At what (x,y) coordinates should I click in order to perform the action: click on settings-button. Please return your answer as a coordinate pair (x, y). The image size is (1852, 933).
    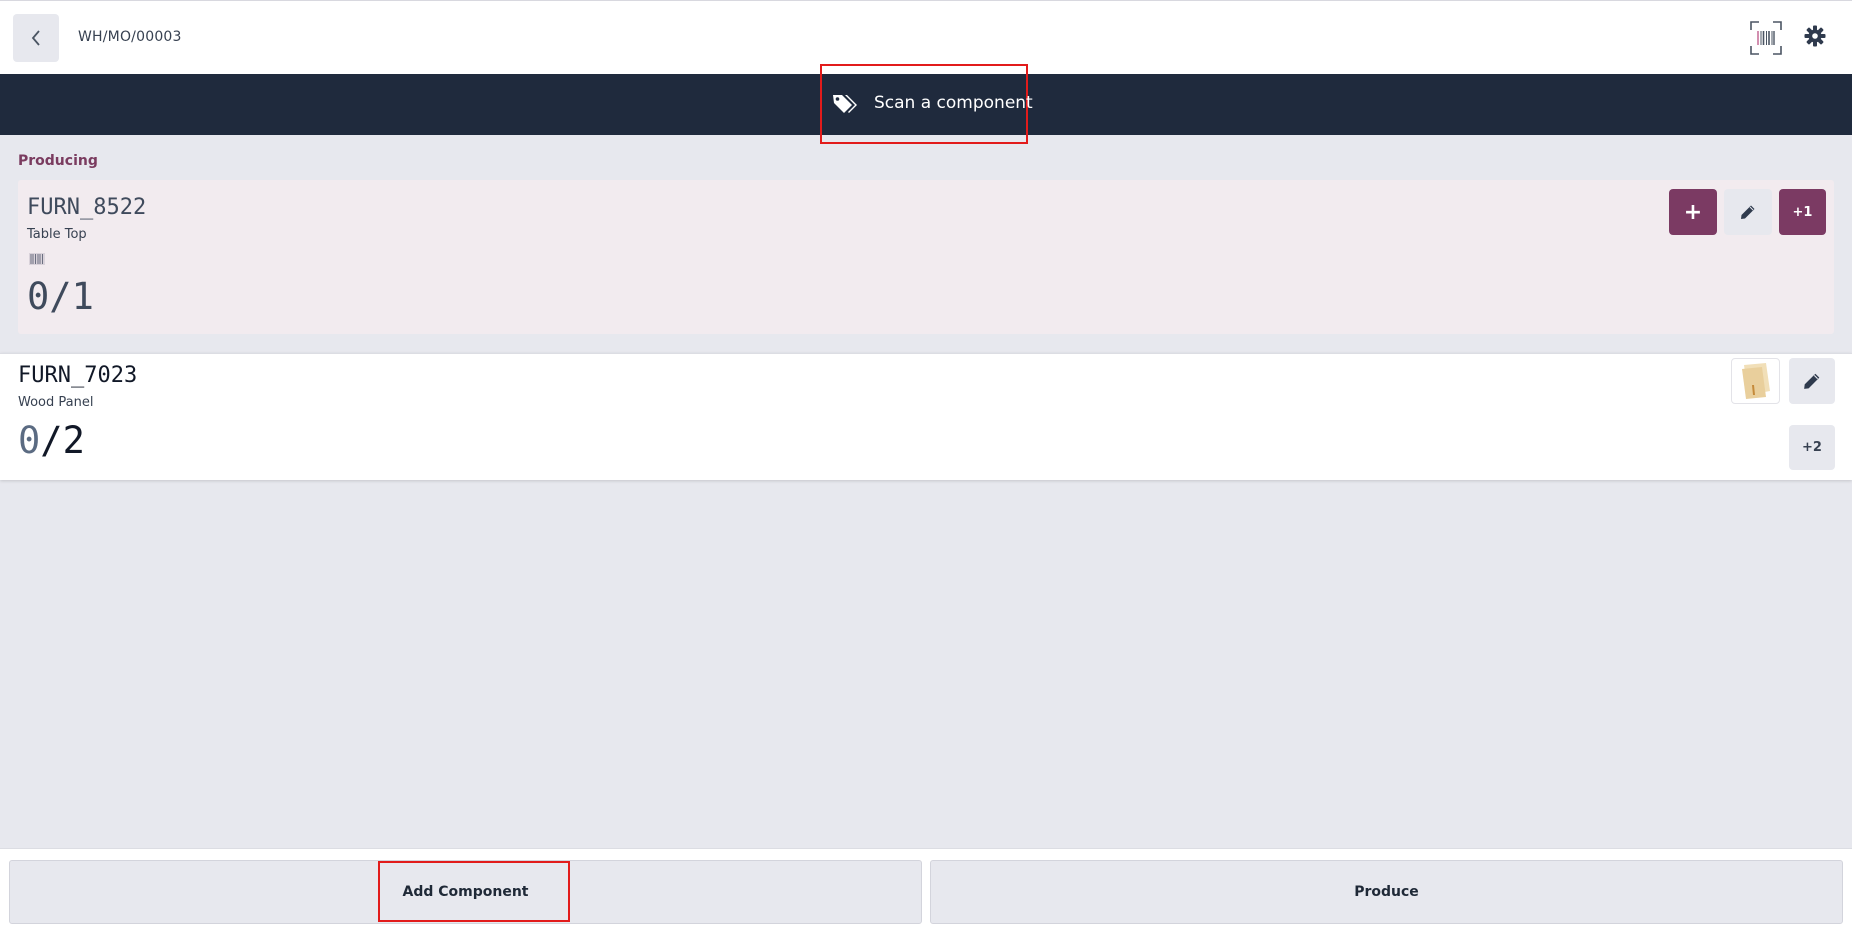
    Looking at the image, I should click on (1815, 36).